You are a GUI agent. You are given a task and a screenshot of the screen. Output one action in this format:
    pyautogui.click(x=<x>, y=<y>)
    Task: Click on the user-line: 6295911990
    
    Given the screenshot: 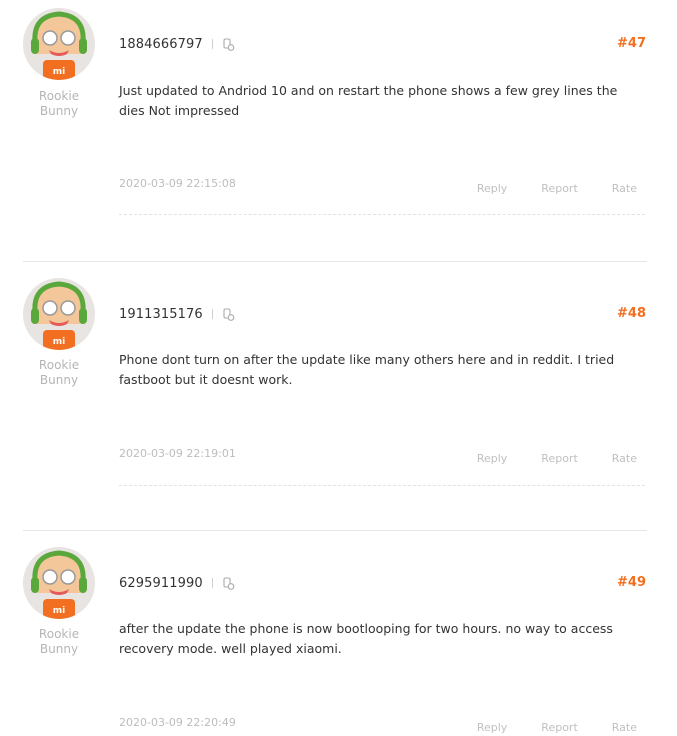 What is the action you would take?
    pyautogui.click(x=177, y=583)
    